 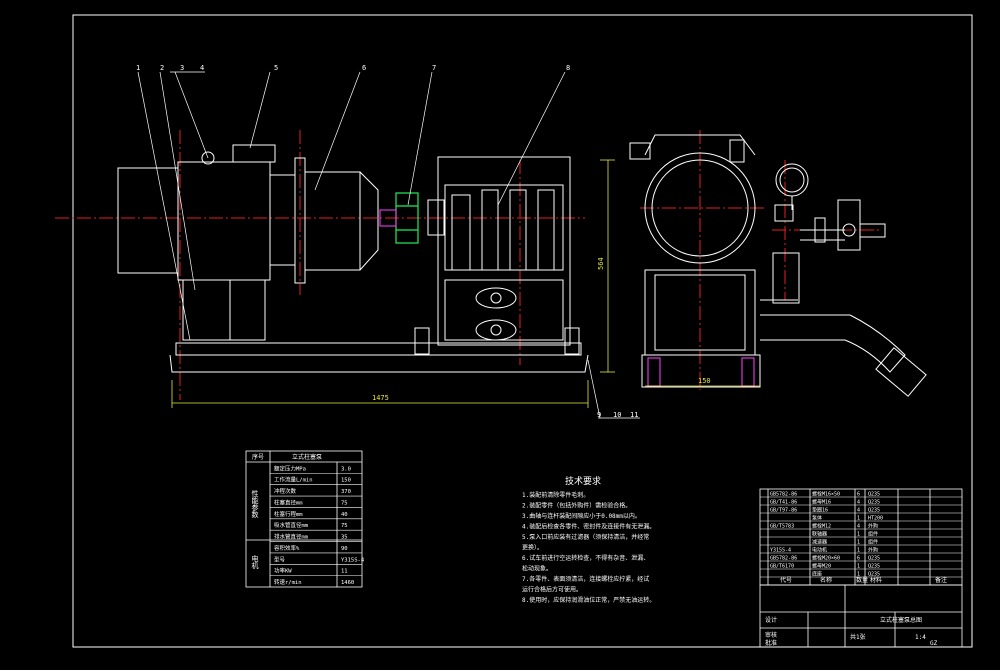 I want to click on parts-cell-name: 电动机, so click(x=819, y=550).